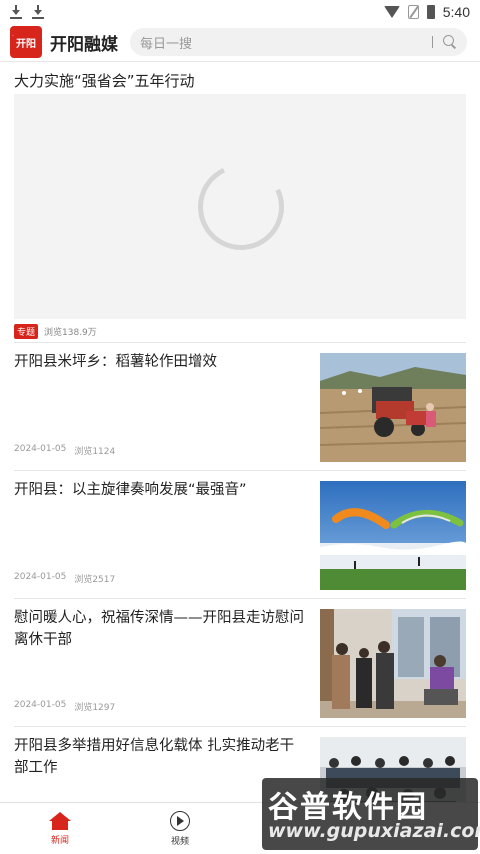  Describe the element at coordinates (26, 331) in the screenshot. I see `topic-badge: 专题` at that location.